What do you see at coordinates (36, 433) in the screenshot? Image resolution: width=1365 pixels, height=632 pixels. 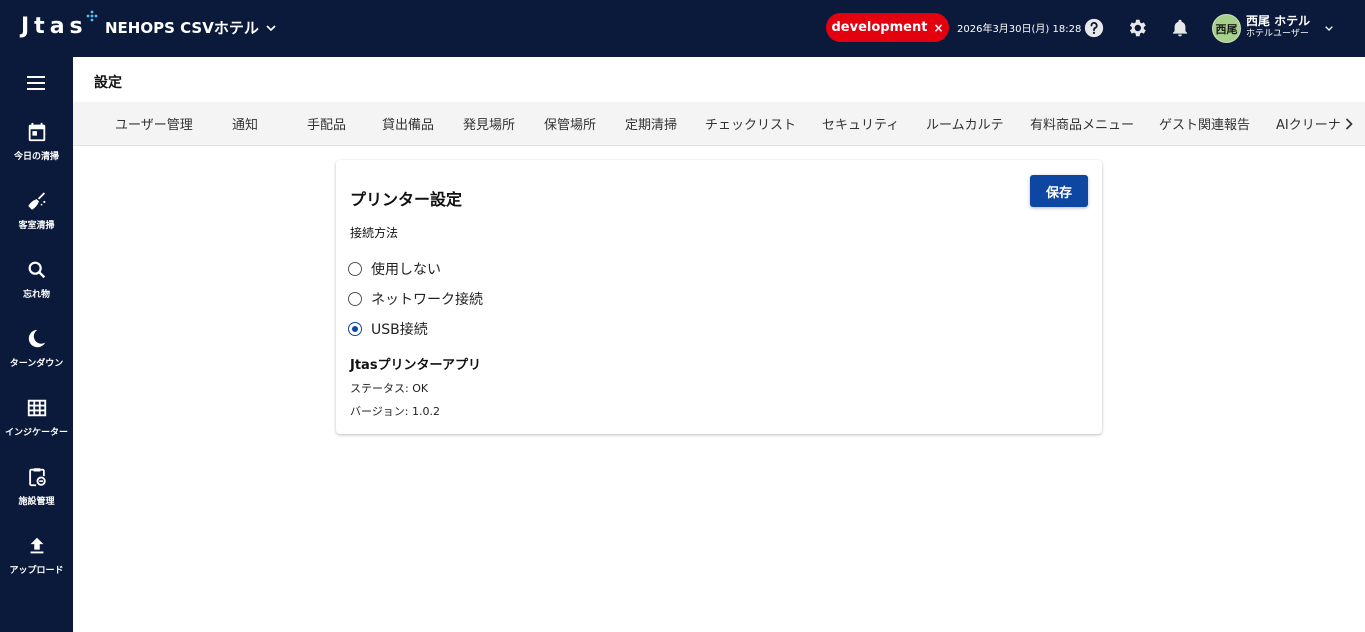 I see `sidebar-item-label: インジケーター` at bounding box center [36, 433].